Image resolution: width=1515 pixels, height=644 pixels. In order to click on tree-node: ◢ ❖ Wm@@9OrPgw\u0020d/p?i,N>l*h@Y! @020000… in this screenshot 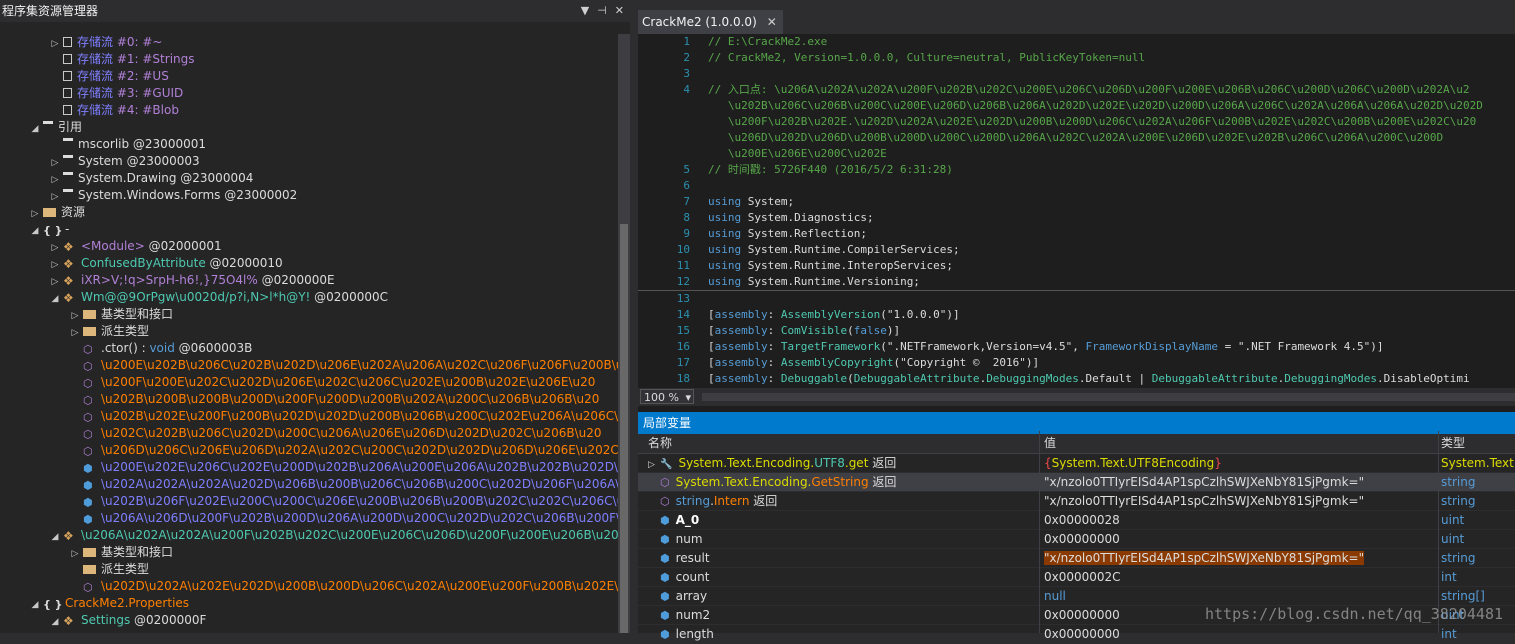, I will do `click(309, 297)`.